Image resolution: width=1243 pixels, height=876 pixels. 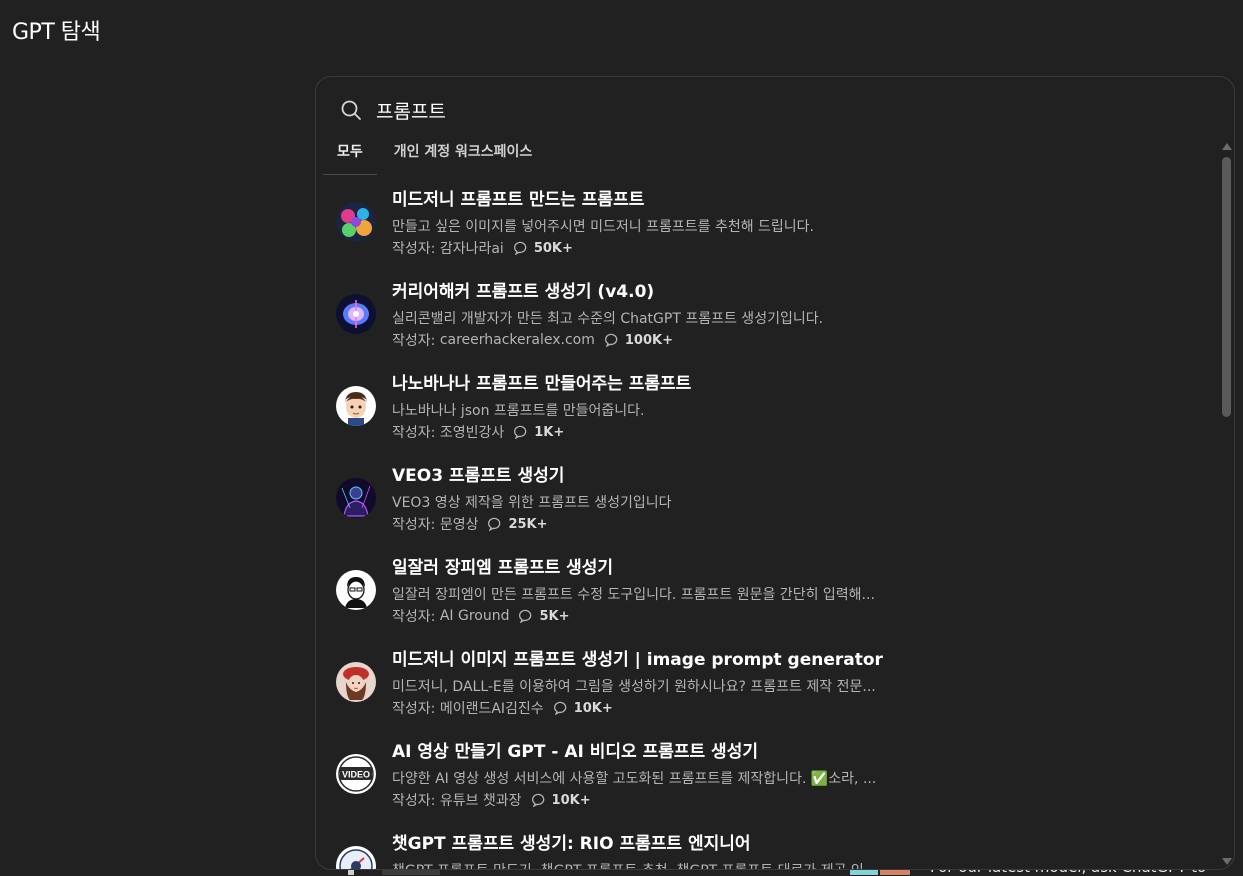 I want to click on gpt-avatar: VIDEO, so click(x=356, y=774).